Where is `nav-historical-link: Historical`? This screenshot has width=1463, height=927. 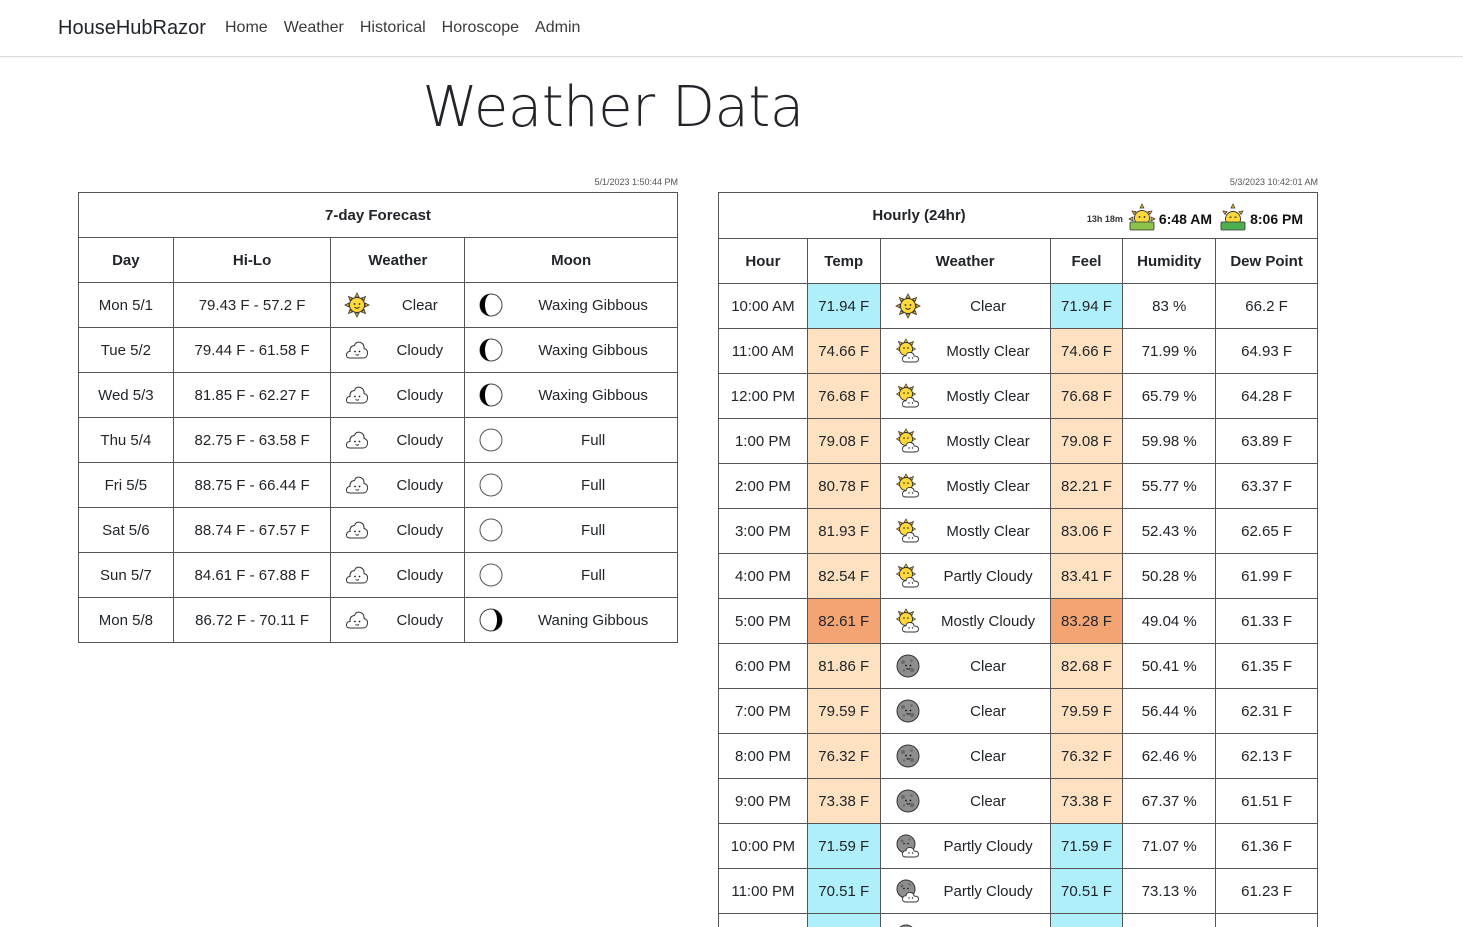 nav-historical-link: Historical is located at coordinates (393, 28).